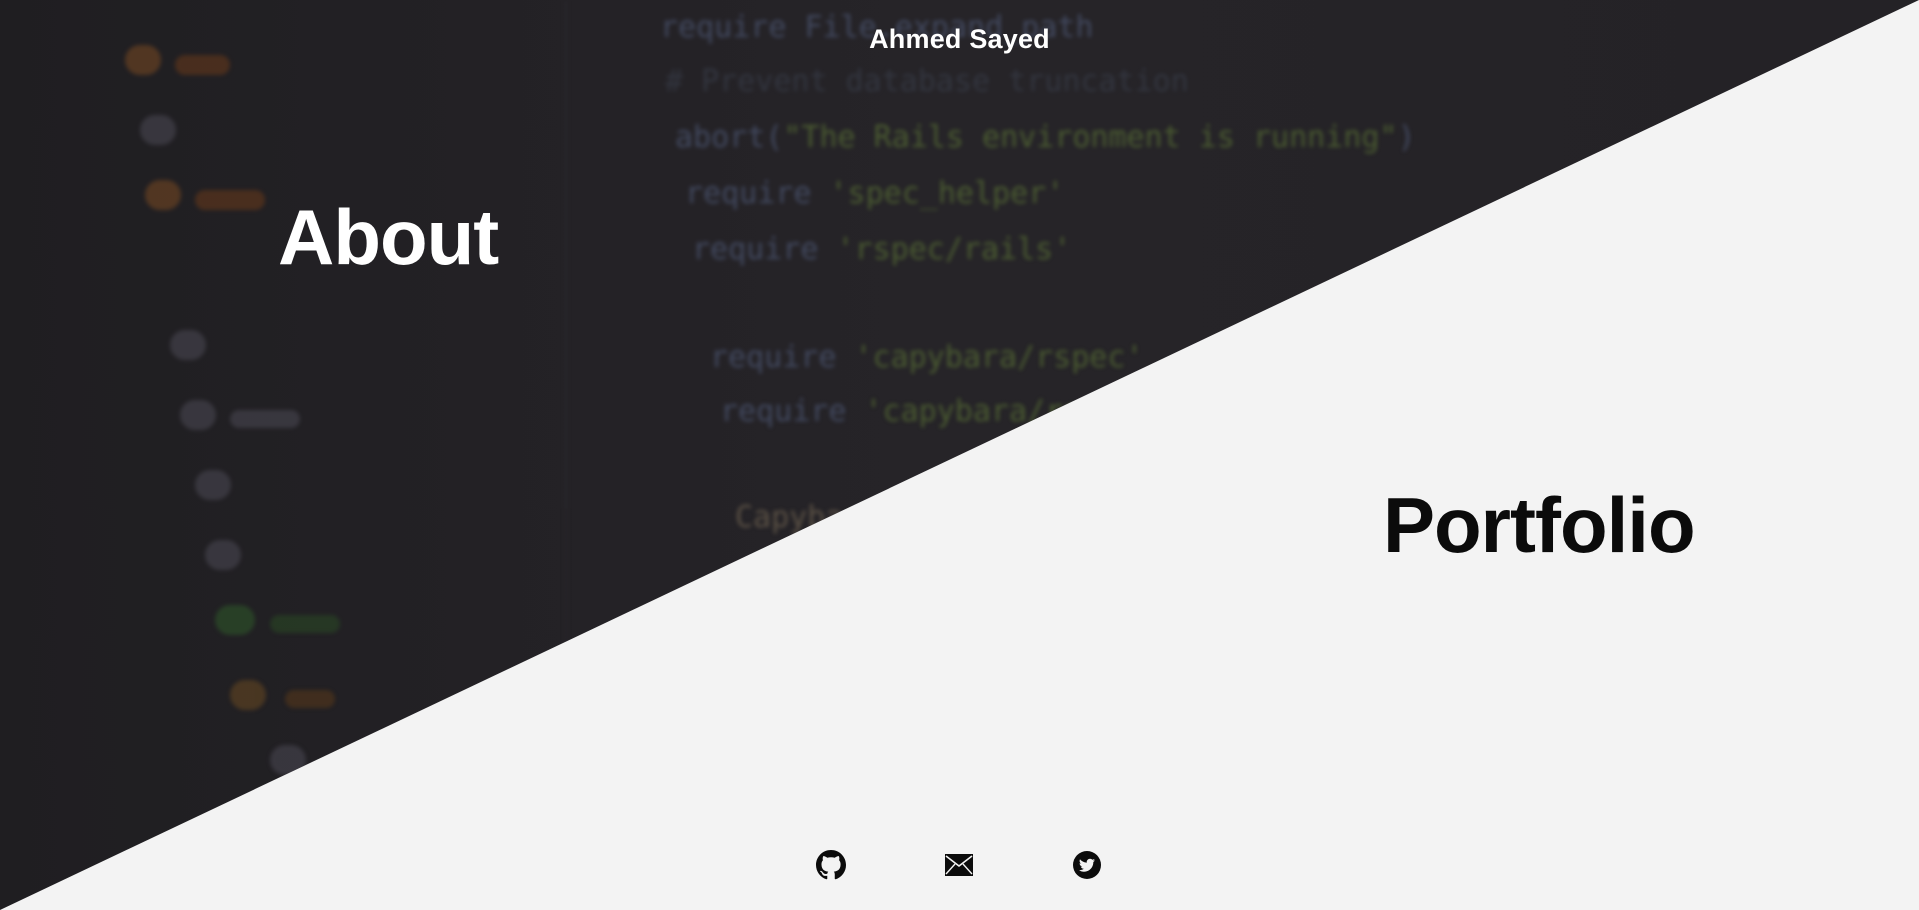 Image resolution: width=1919 pixels, height=910 pixels. I want to click on twitter-icon, so click(1087, 867).